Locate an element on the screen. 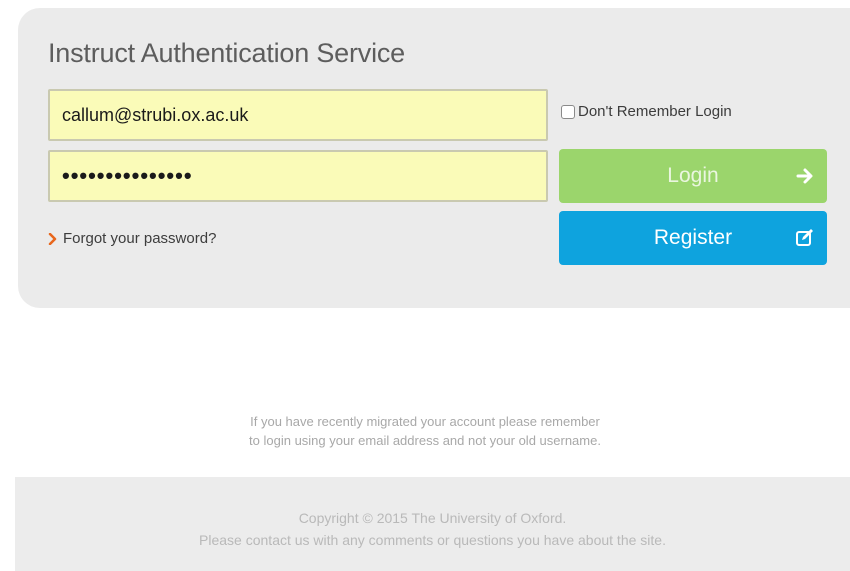  login-button-label: Login is located at coordinates (693, 175).